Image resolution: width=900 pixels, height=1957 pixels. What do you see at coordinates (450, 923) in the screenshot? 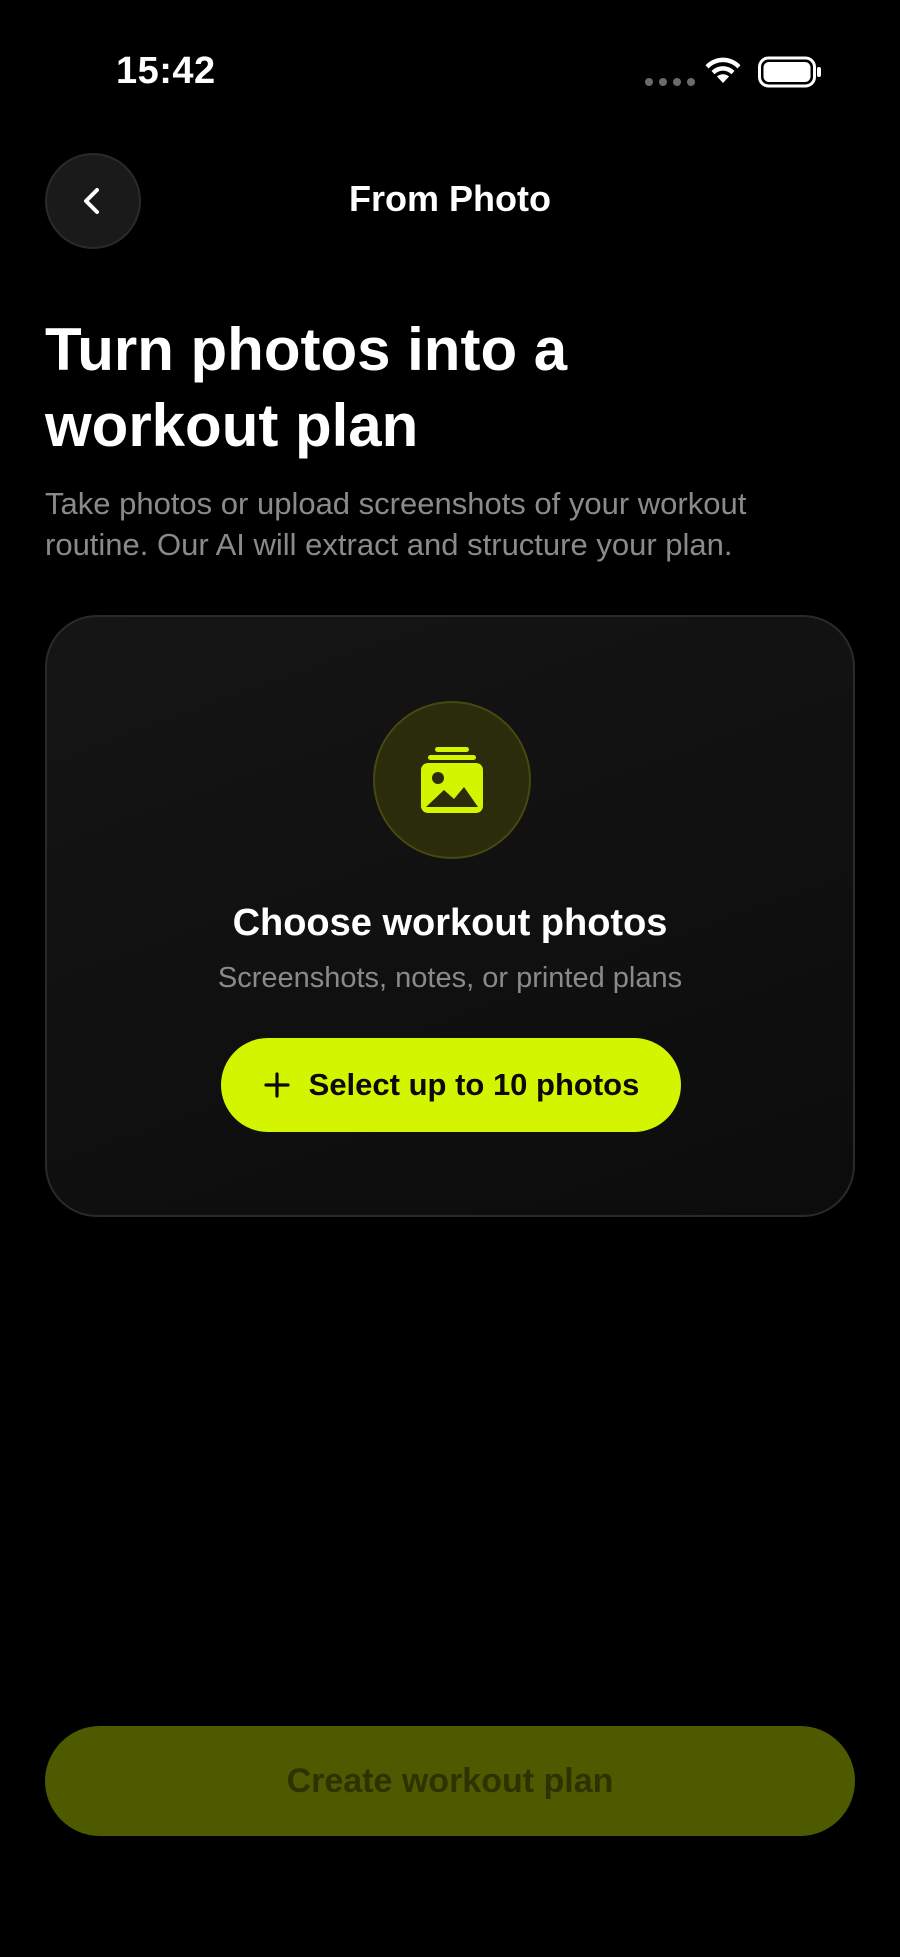
I see `card-title: Choose workout photos` at bounding box center [450, 923].